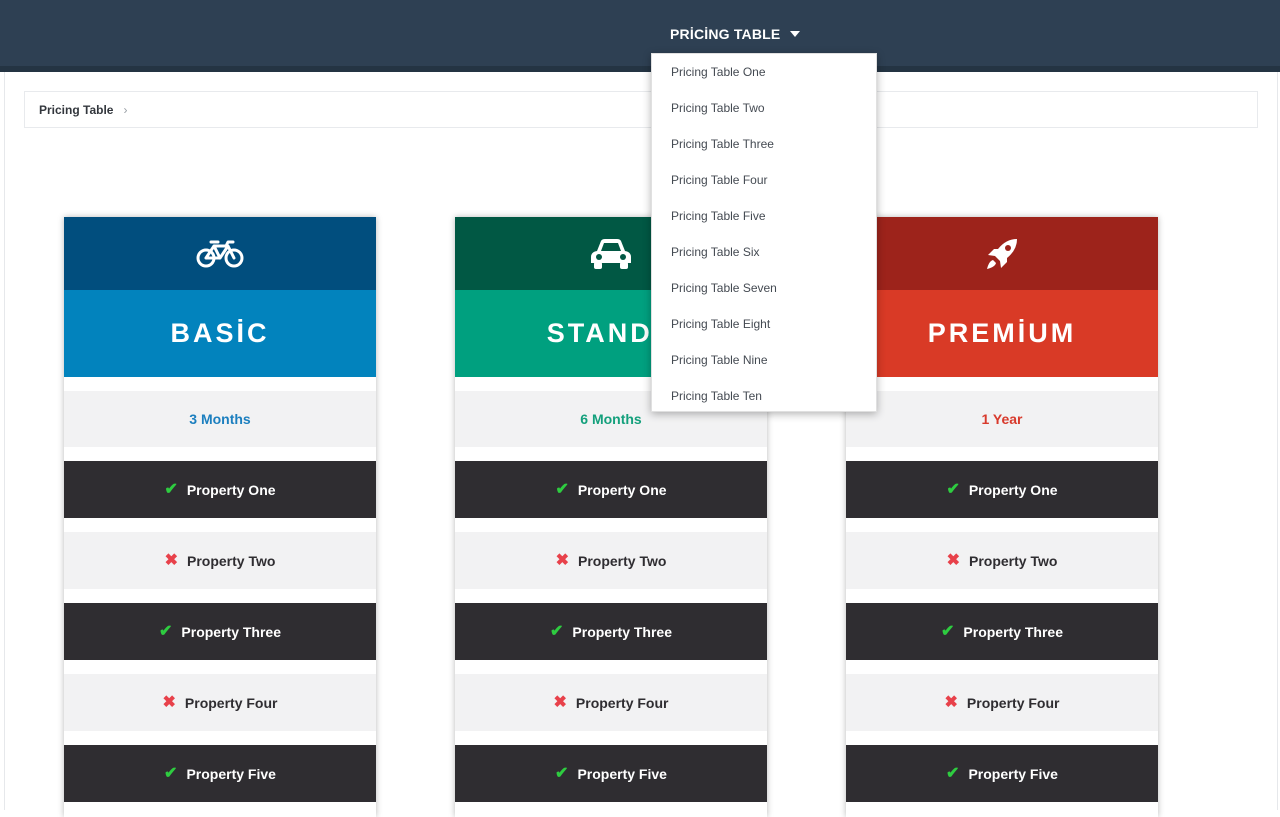 The width and height of the screenshot is (1280, 817). Describe the element at coordinates (640, 33) in the screenshot. I see `top-navbar: PRİCİNG TABLE` at that location.